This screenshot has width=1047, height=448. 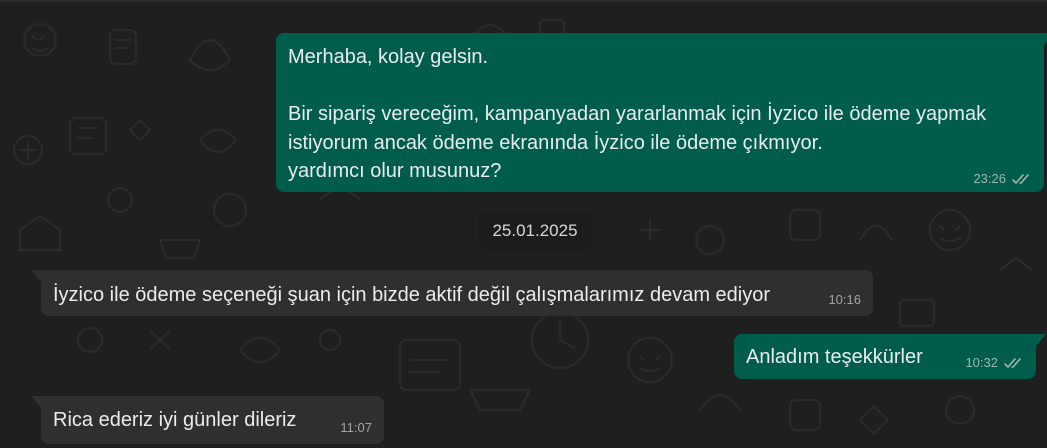 I want to click on message-time: 10:16, so click(x=844, y=299).